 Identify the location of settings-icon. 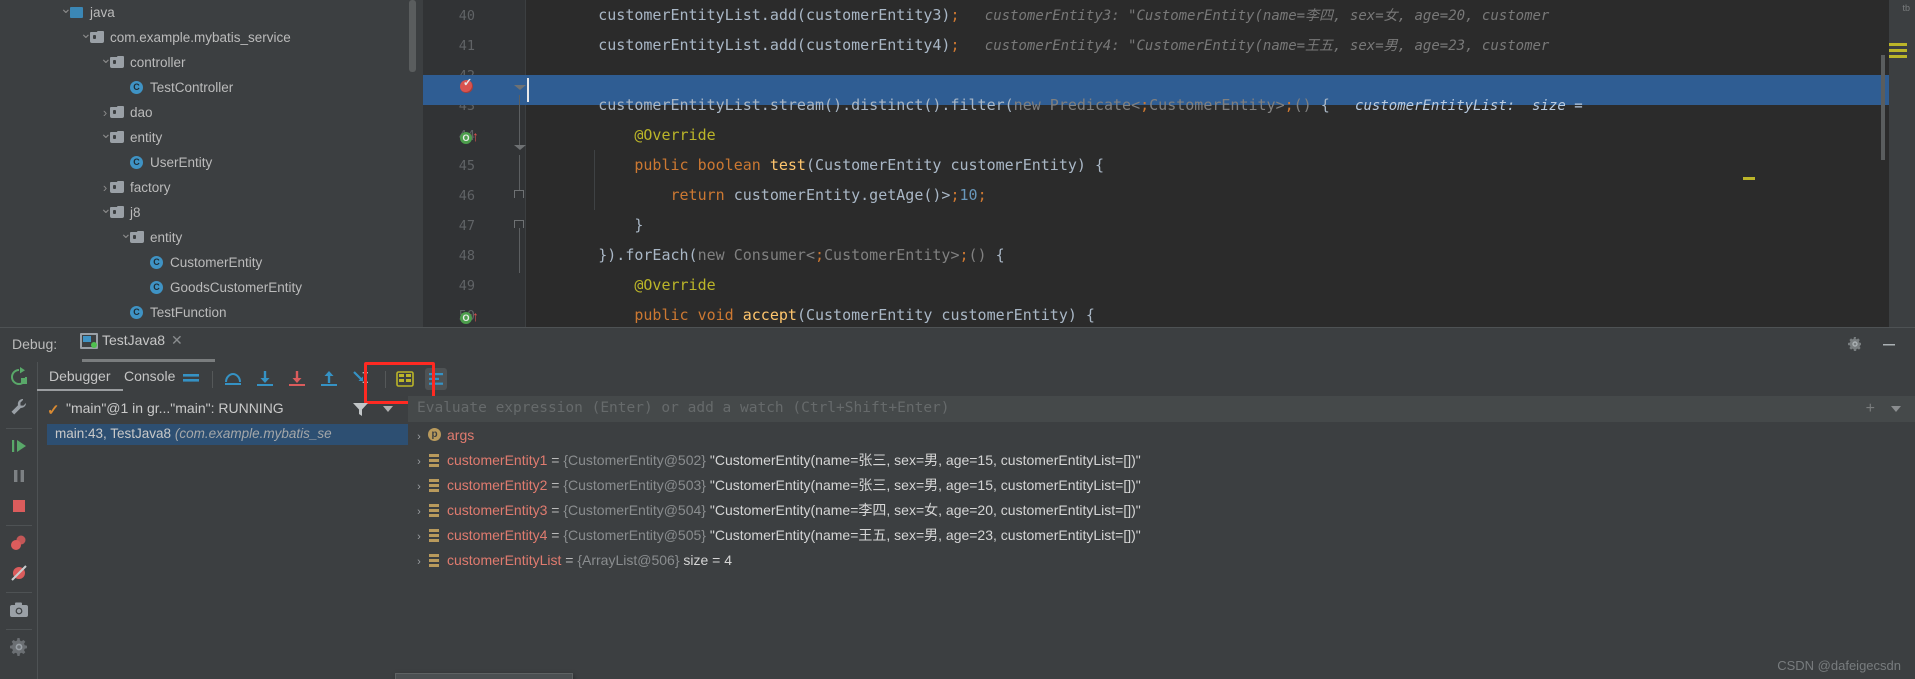
(19, 647).